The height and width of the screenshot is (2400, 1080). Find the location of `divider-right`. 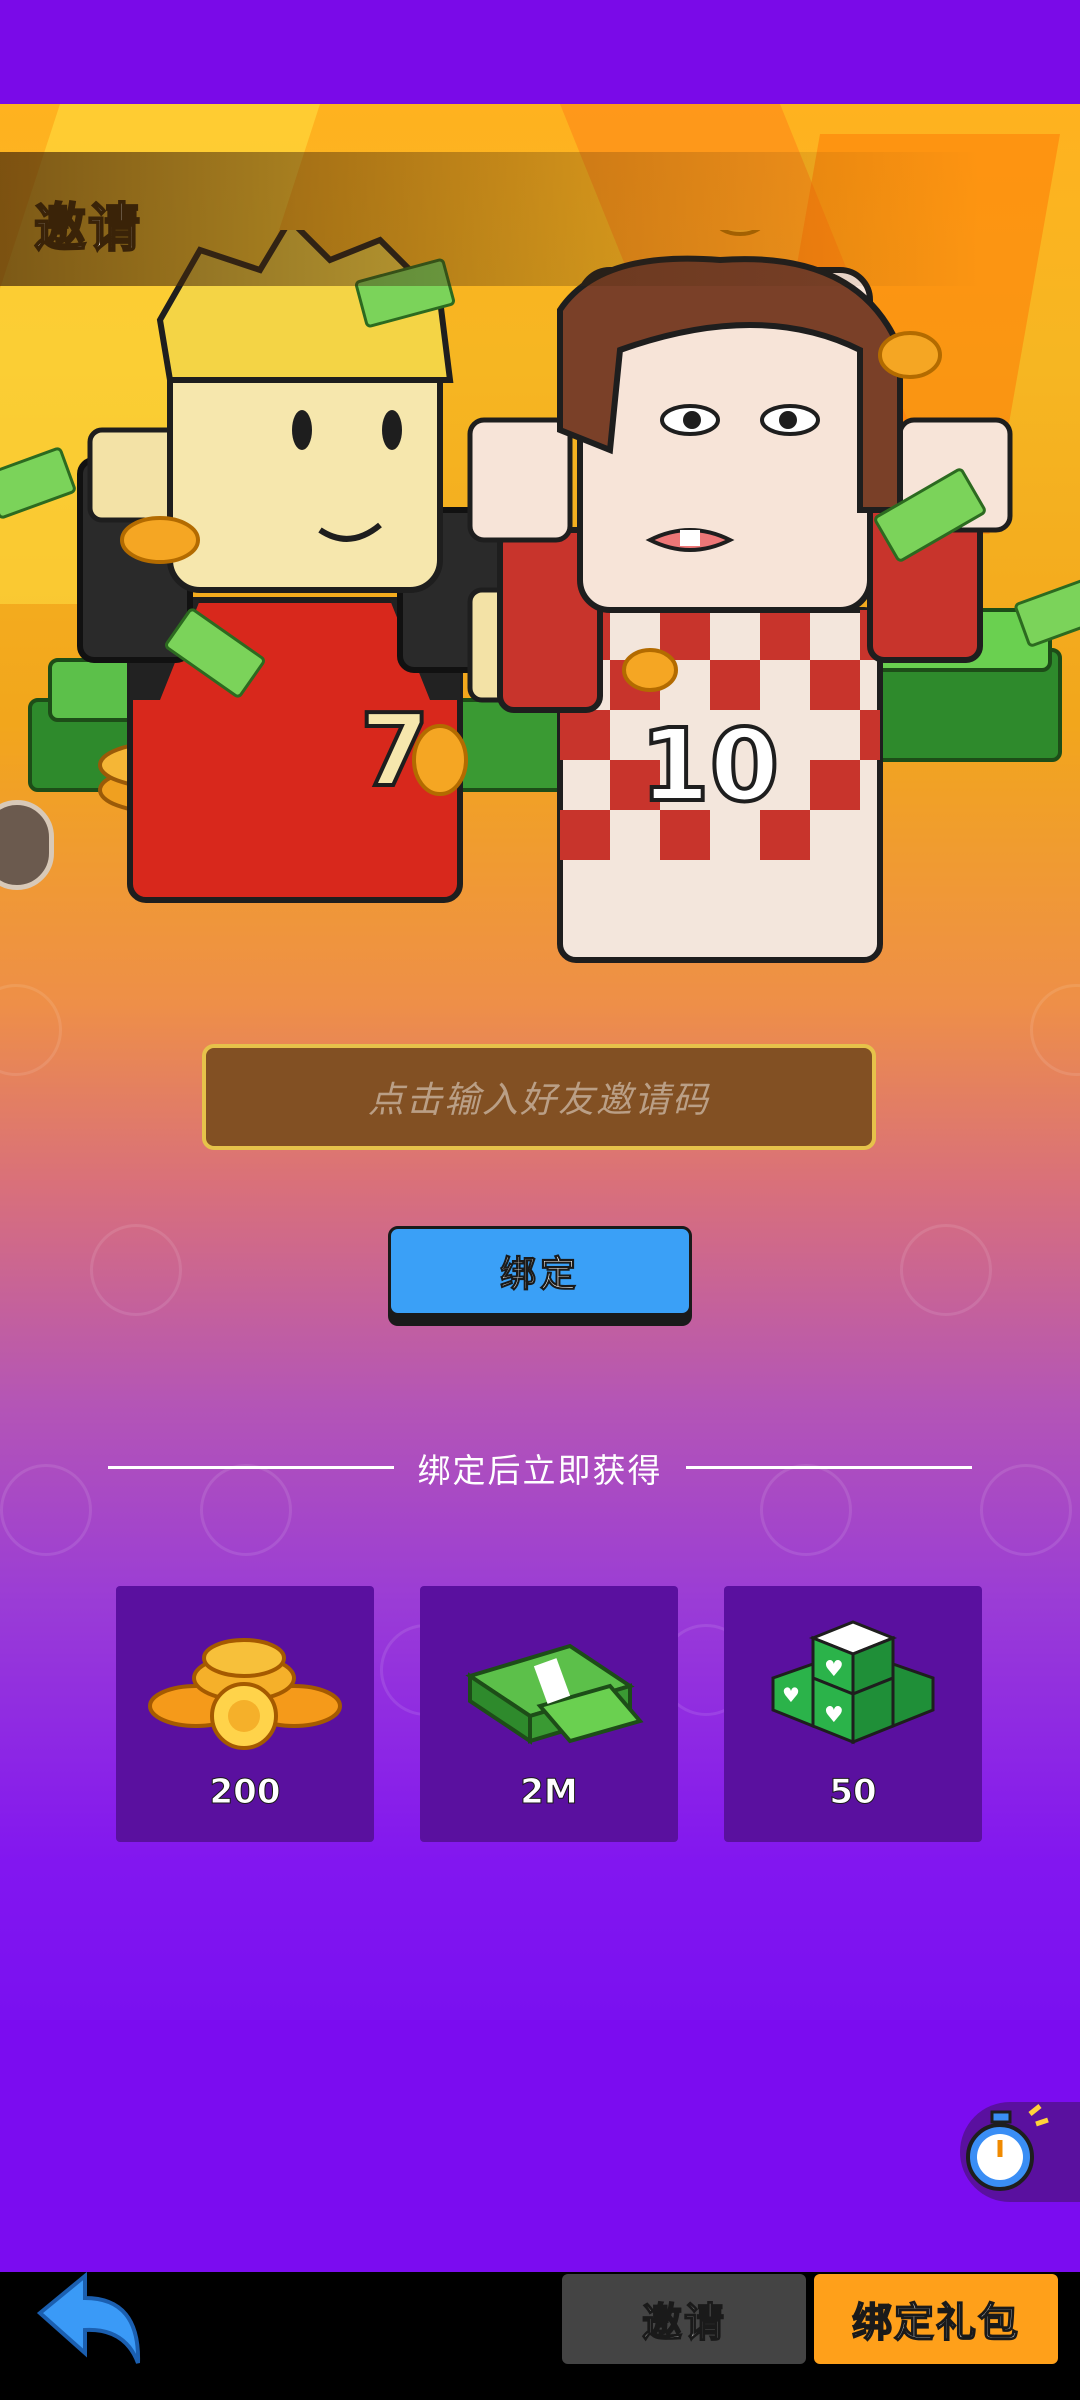

divider-right is located at coordinates (829, 1467).